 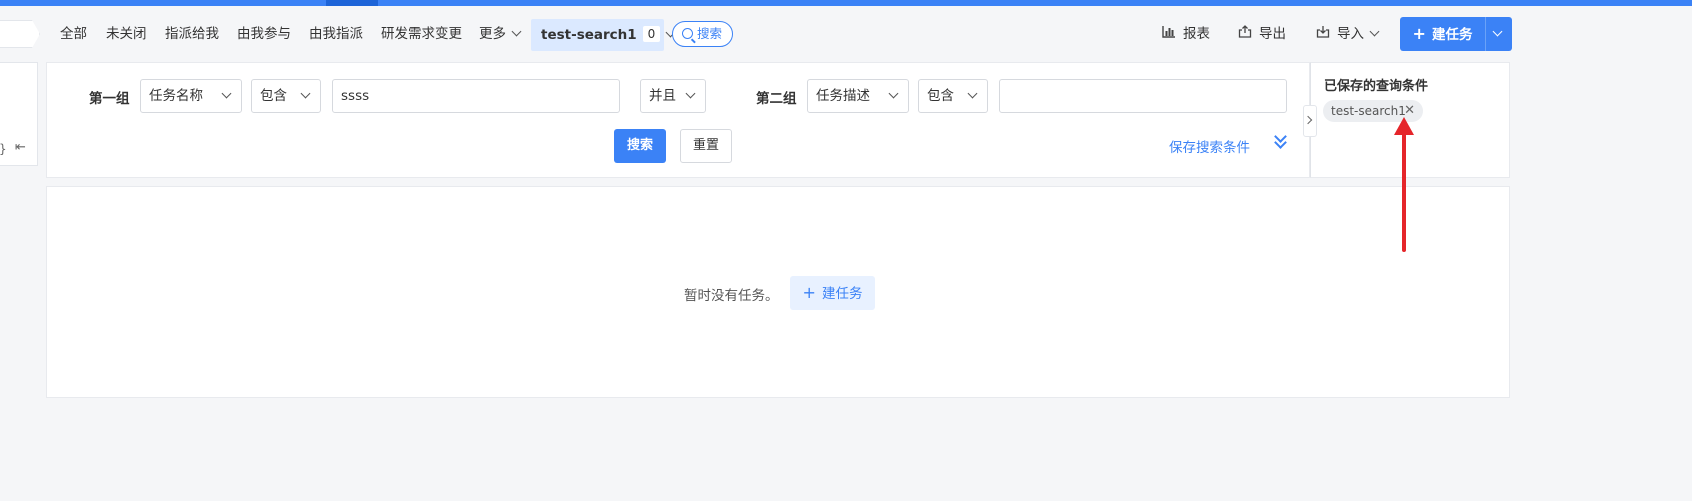 What do you see at coordinates (264, 34) in the screenshot?
I see `tab-involved: 由我参与` at bounding box center [264, 34].